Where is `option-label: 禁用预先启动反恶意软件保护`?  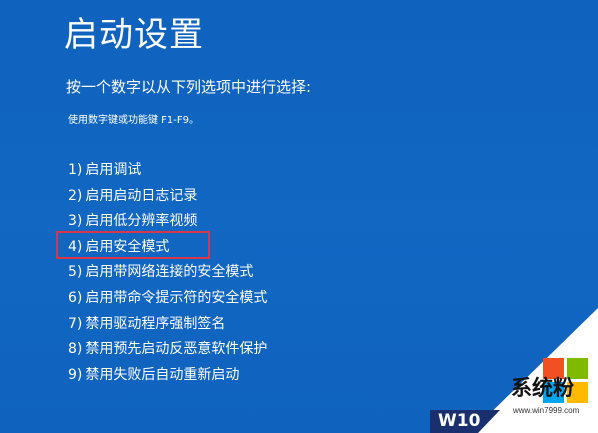
option-label: 禁用预先启动反恶意软件保护 is located at coordinates (176, 349).